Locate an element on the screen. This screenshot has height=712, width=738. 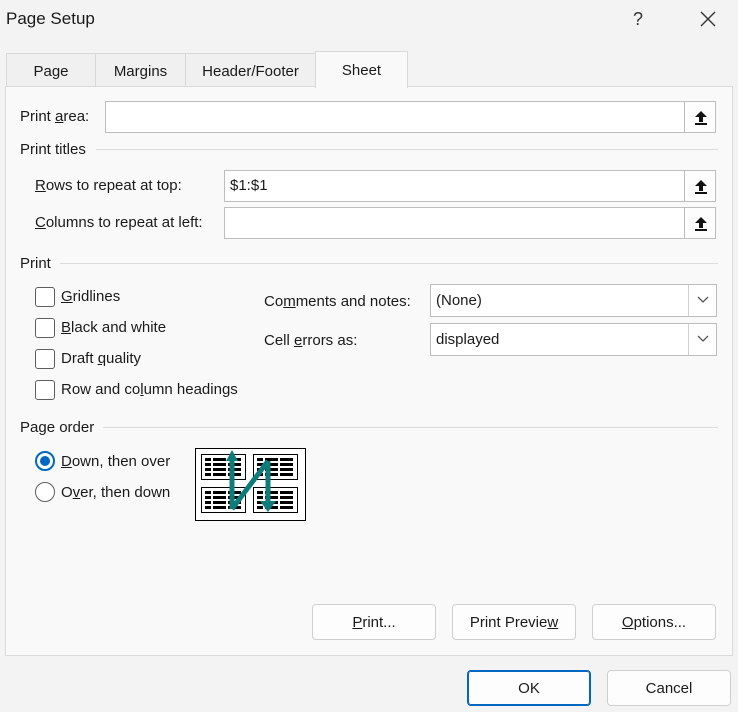
page-order-heading: Page order is located at coordinates (57, 427).